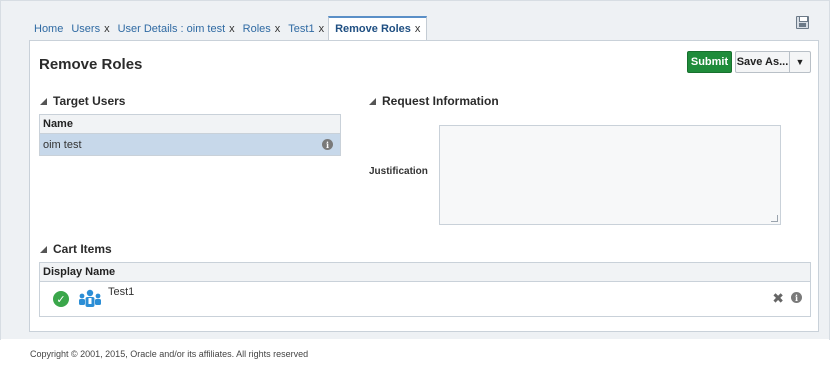 The width and height of the screenshot is (830, 378). I want to click on tab-label: Roles, so click(256, 29).